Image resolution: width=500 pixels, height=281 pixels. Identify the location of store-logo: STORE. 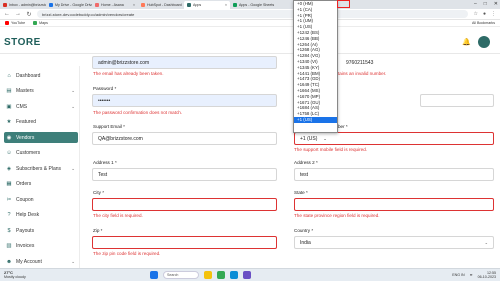
(22, 42).